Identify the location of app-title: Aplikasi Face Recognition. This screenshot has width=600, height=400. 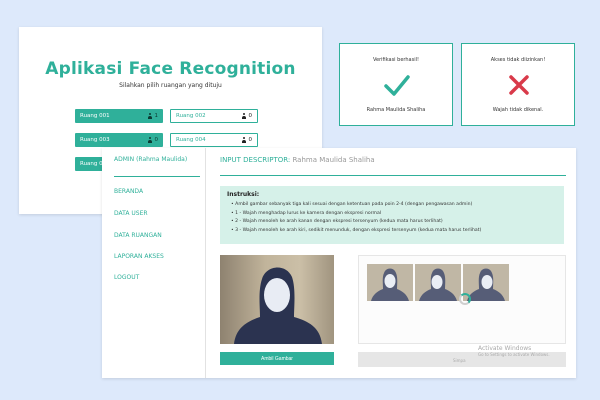
(170, 69).